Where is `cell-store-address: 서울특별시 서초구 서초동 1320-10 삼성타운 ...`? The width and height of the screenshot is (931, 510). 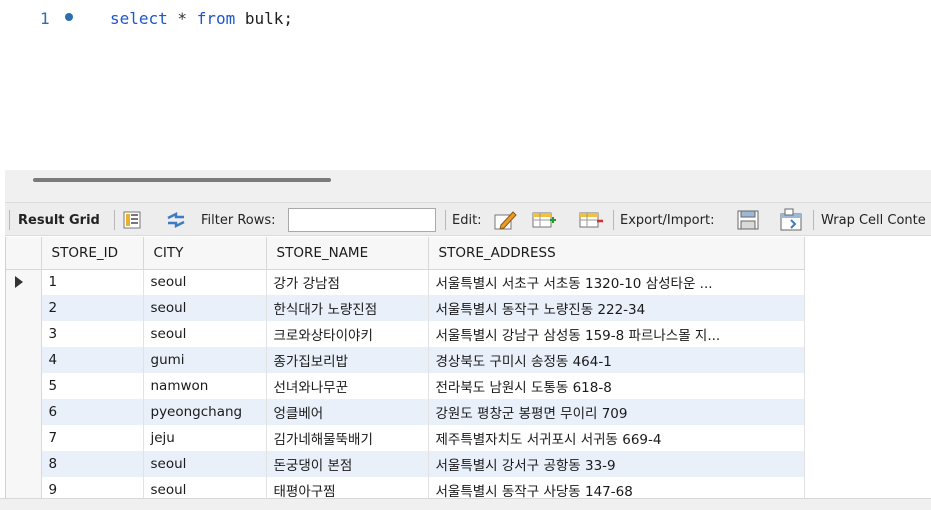
cell-store-address: 서울특별시 서초구 서초동 1320-10 삼성타운 ... is located at coordinates (616, 282).